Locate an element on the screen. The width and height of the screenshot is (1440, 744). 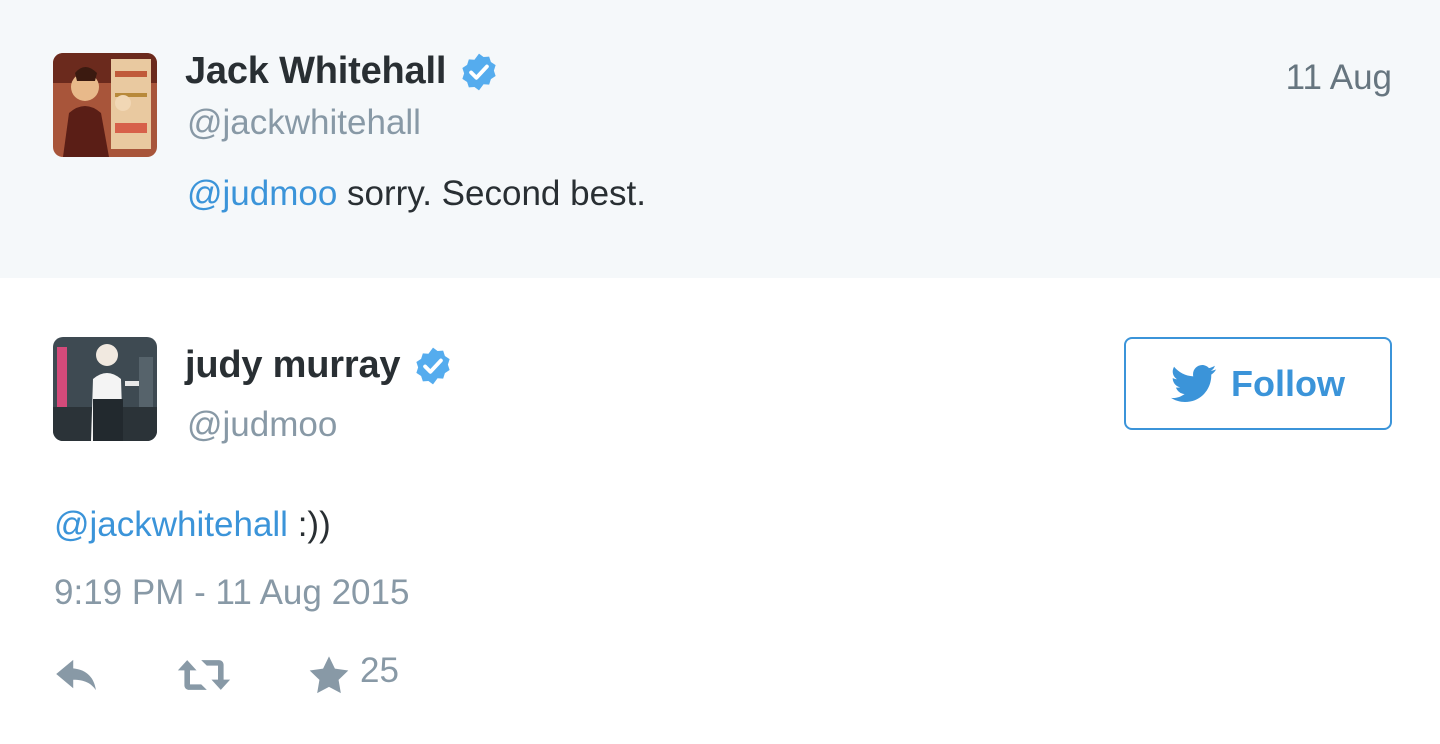
follow-button: Follow is located at coordinates (1258, 383).